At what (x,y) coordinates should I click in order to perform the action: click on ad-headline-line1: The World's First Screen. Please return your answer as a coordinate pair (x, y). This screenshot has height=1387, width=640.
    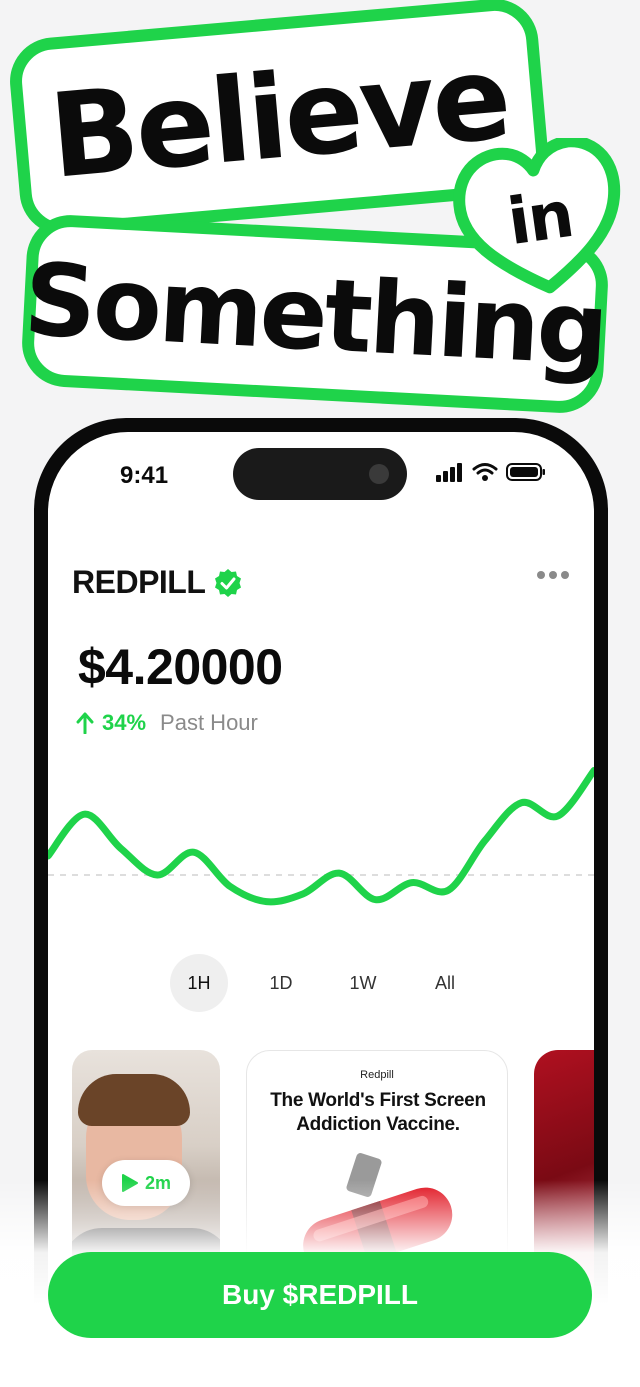
    Looking at the image, I should click on (378, 1100).